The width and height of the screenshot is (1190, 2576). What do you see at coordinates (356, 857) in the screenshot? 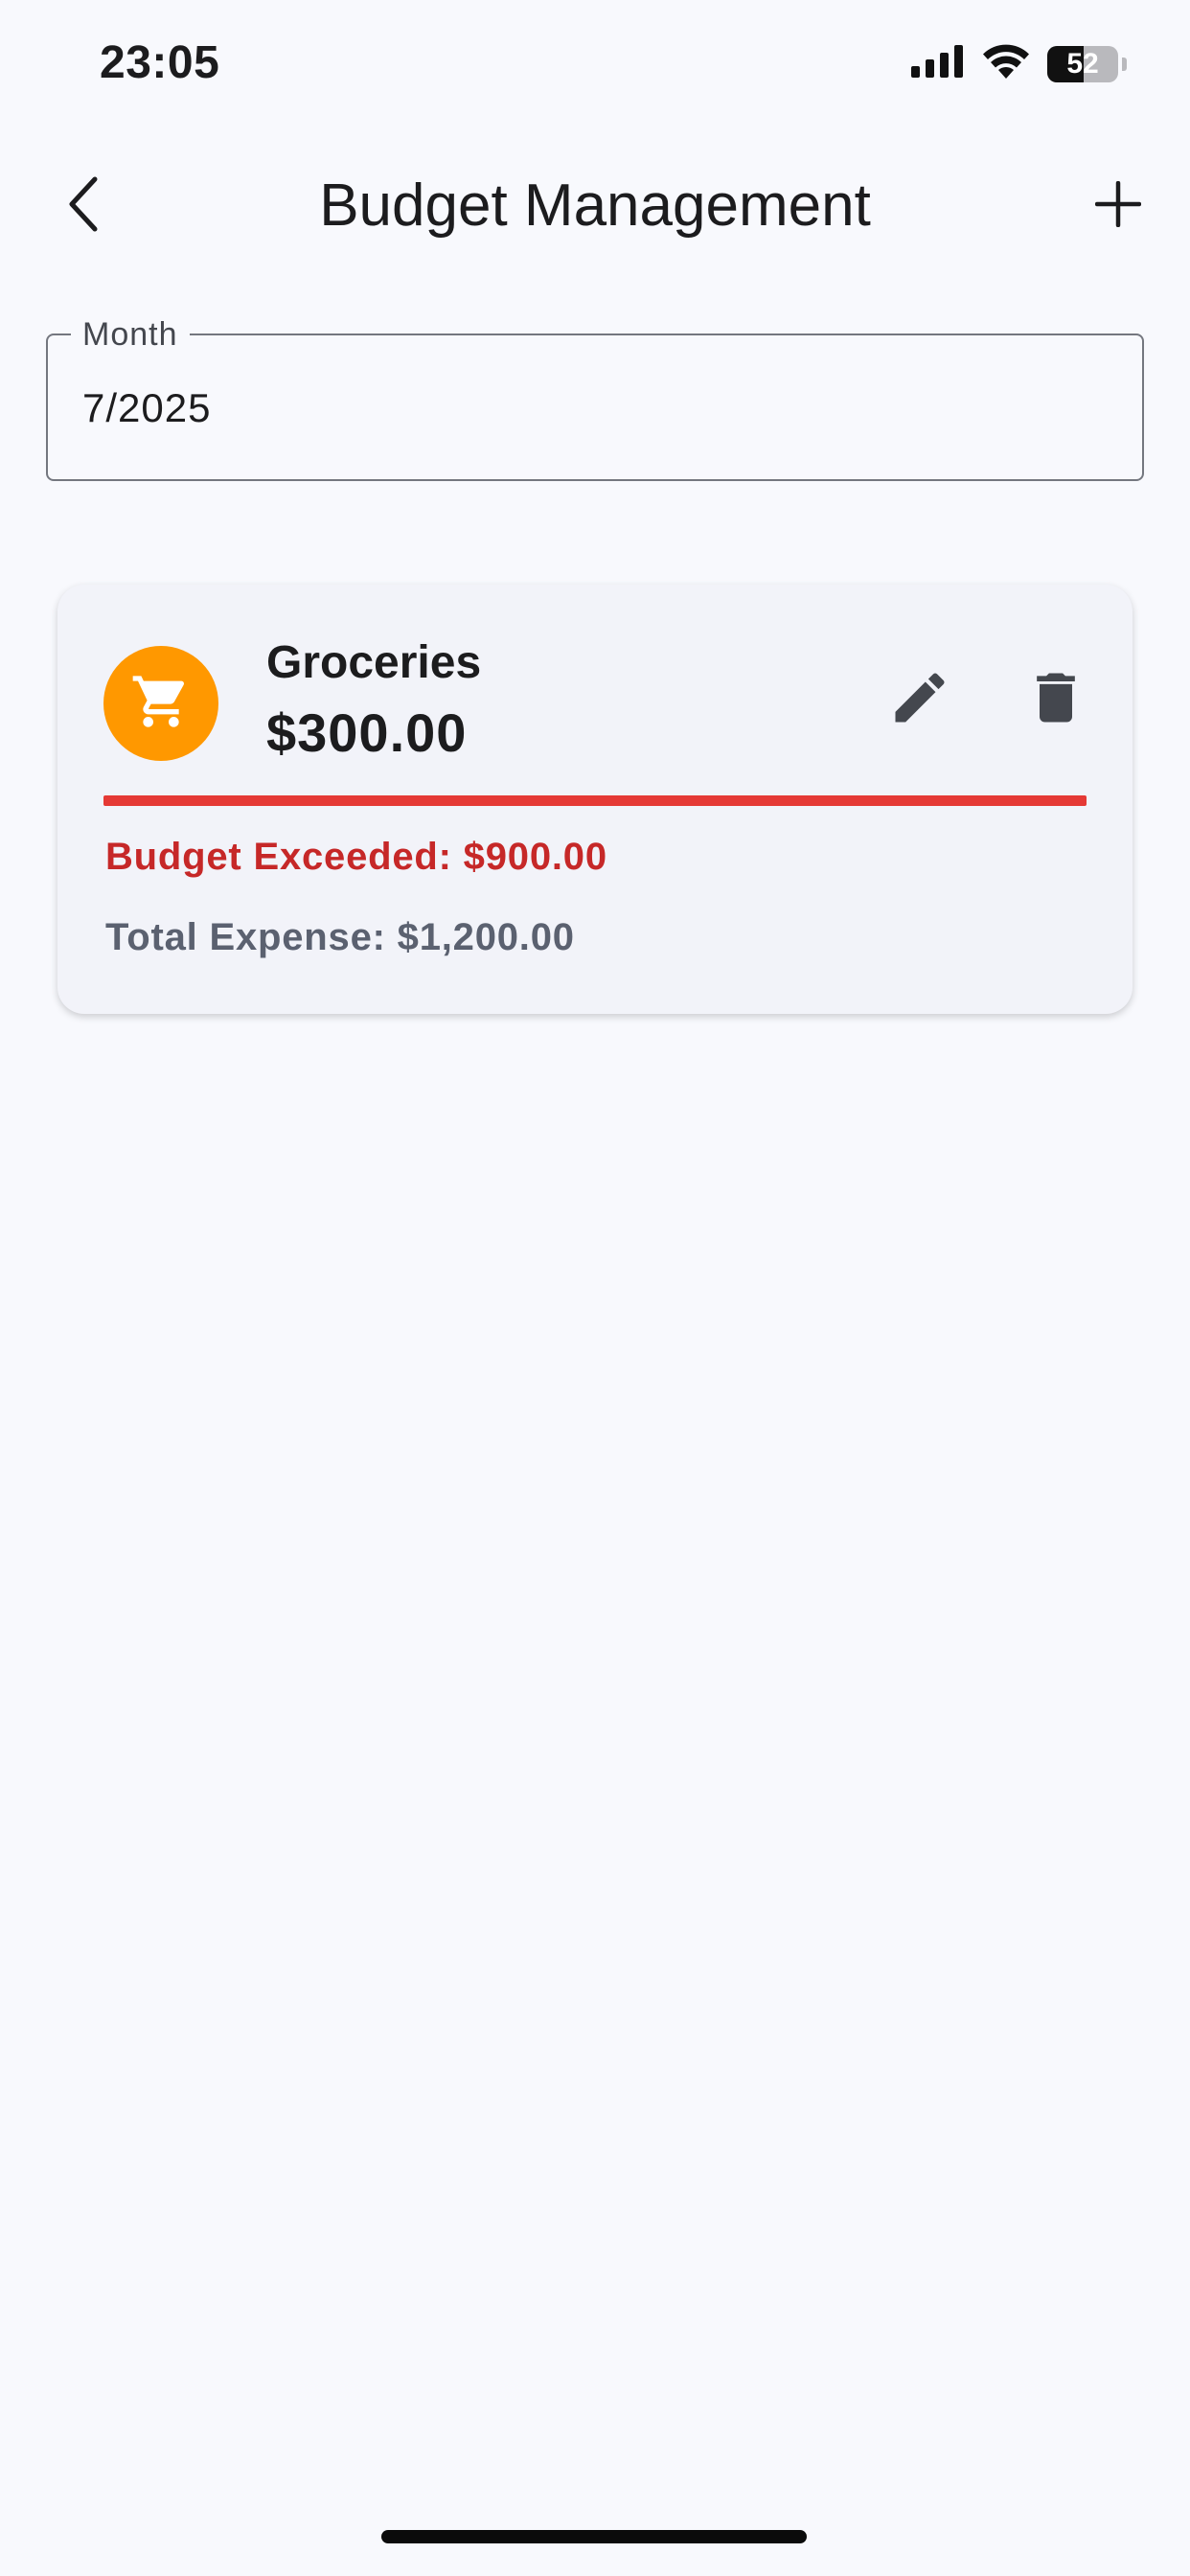
I see `budget-exceeded-text: Budget Exceeded: $900.00` at bounding box center [356, 857].